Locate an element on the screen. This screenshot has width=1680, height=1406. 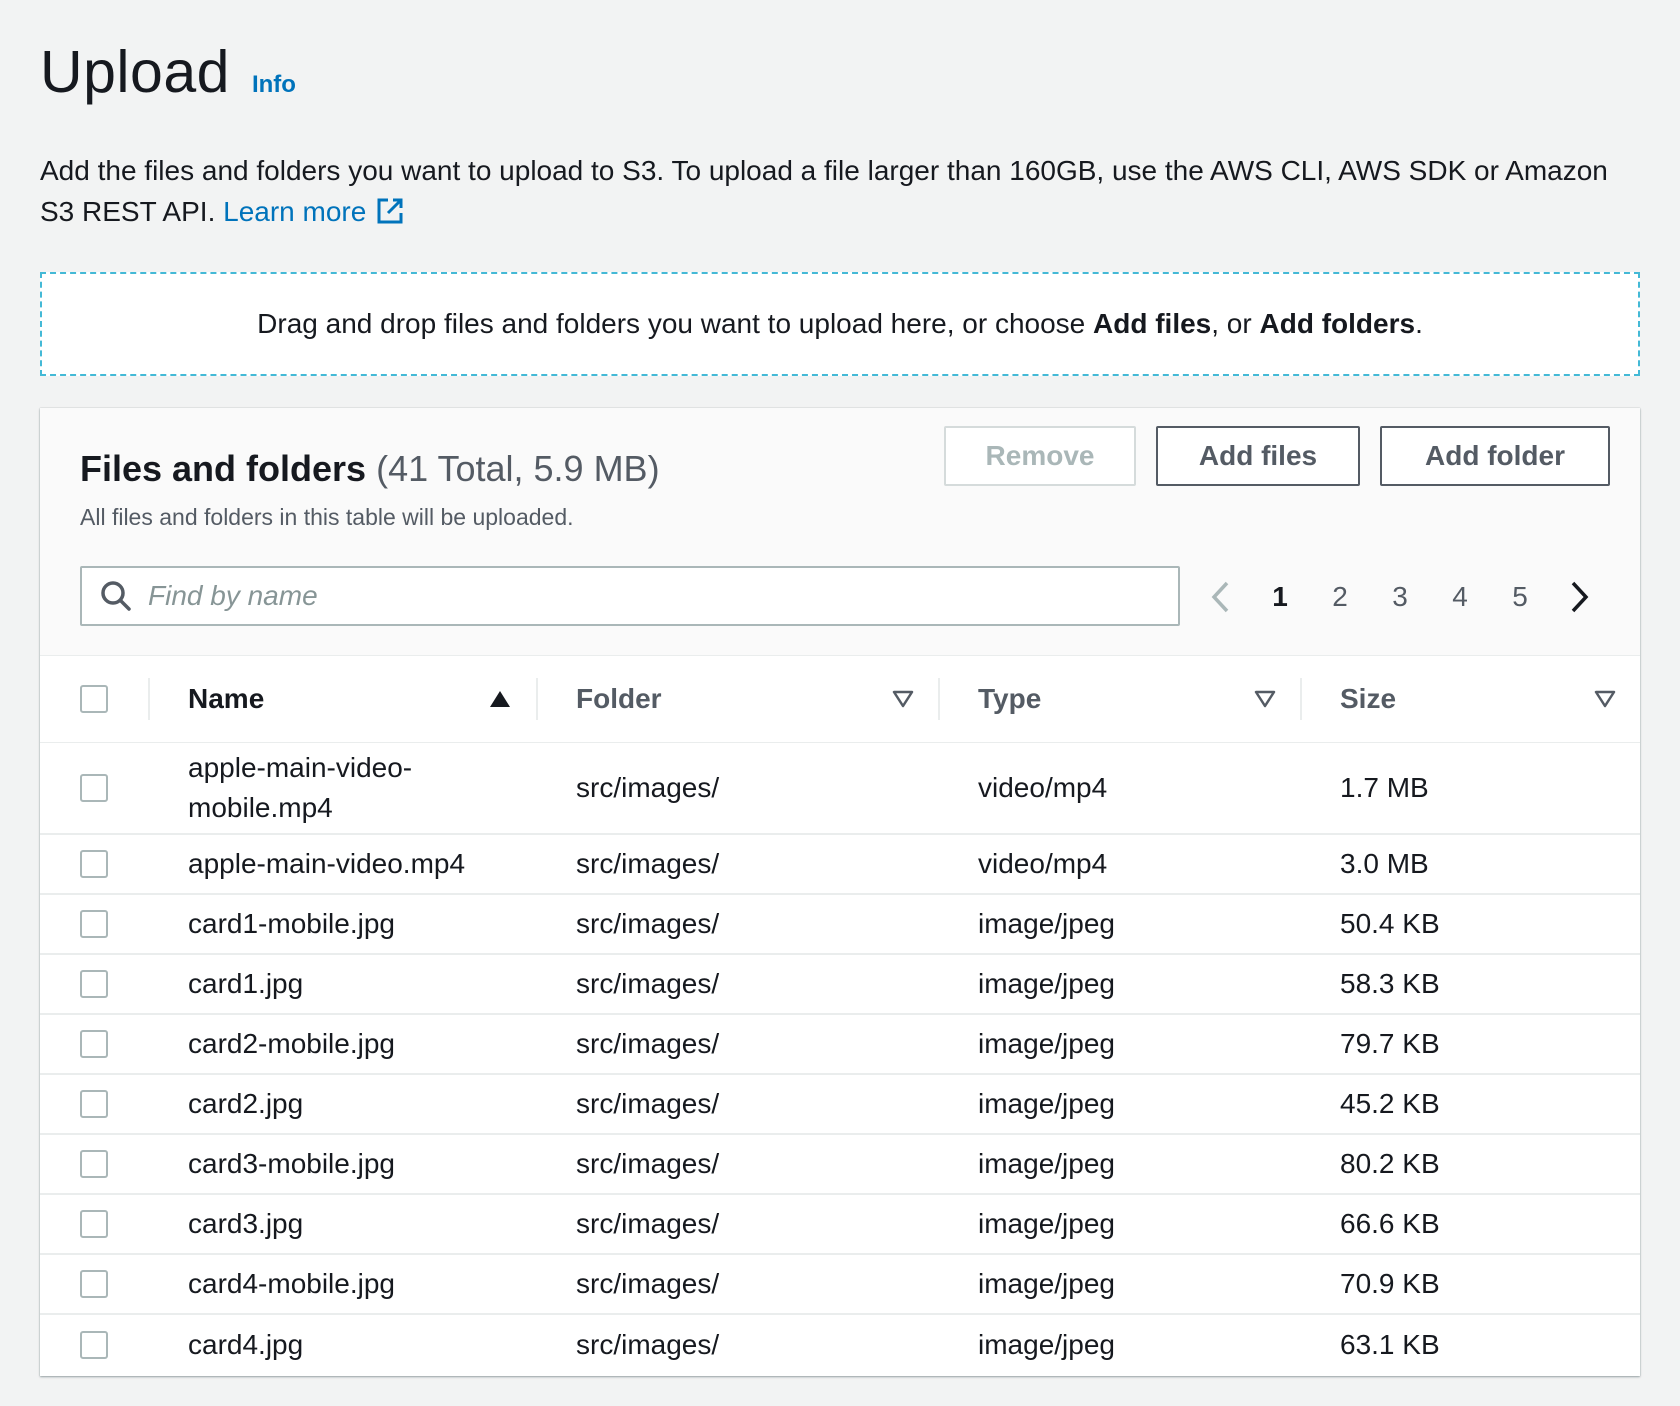
cell-size: 1.7 MB is located at coordinates (1384, 787).